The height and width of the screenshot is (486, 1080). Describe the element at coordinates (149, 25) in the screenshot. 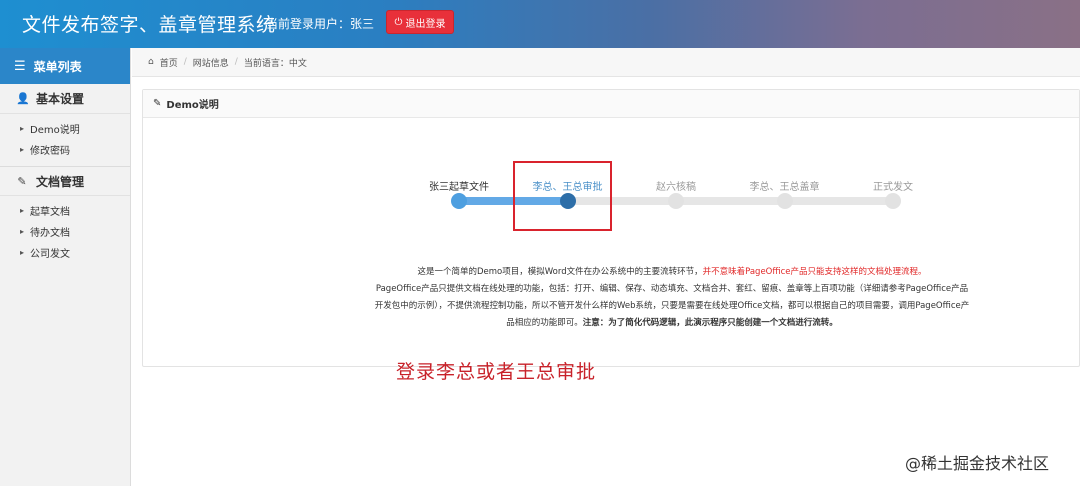

I see `app-title: 文件发布签字、盖章管理系统` at that location.